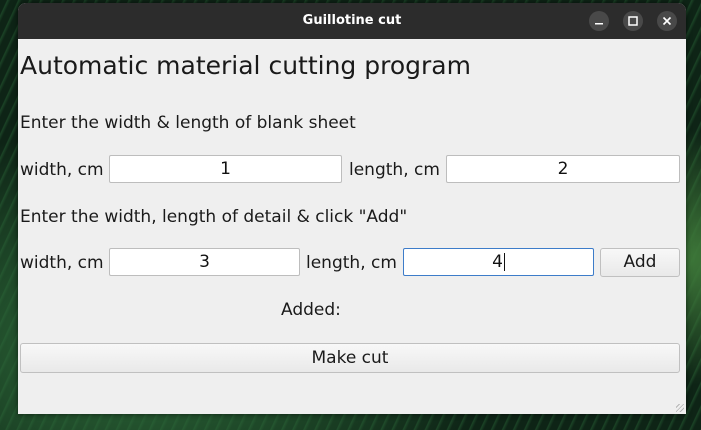 The width and height of the screenshot is (701, 430). I want to click on detail-length-value: 4, so click(497, 262).